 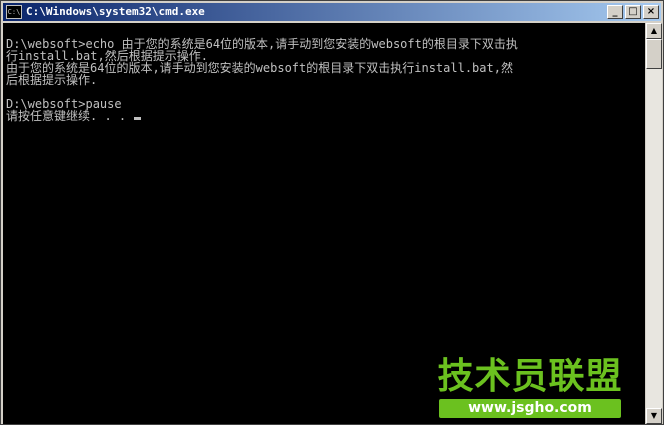 I want to click on scroll-down-arrow-icon: ▼, so click(x=654, y=416).